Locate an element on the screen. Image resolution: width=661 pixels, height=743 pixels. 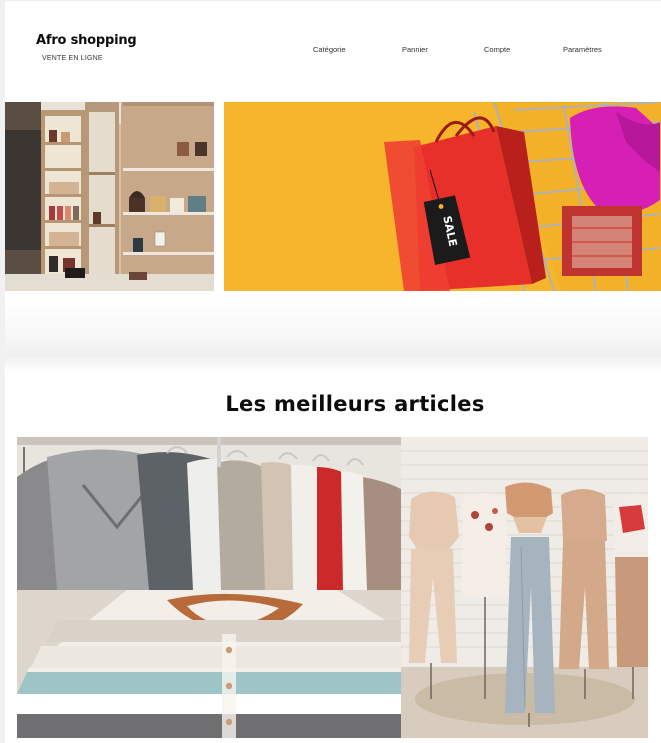
striped-cardigan-illustration is located at coordinates (209, 664).